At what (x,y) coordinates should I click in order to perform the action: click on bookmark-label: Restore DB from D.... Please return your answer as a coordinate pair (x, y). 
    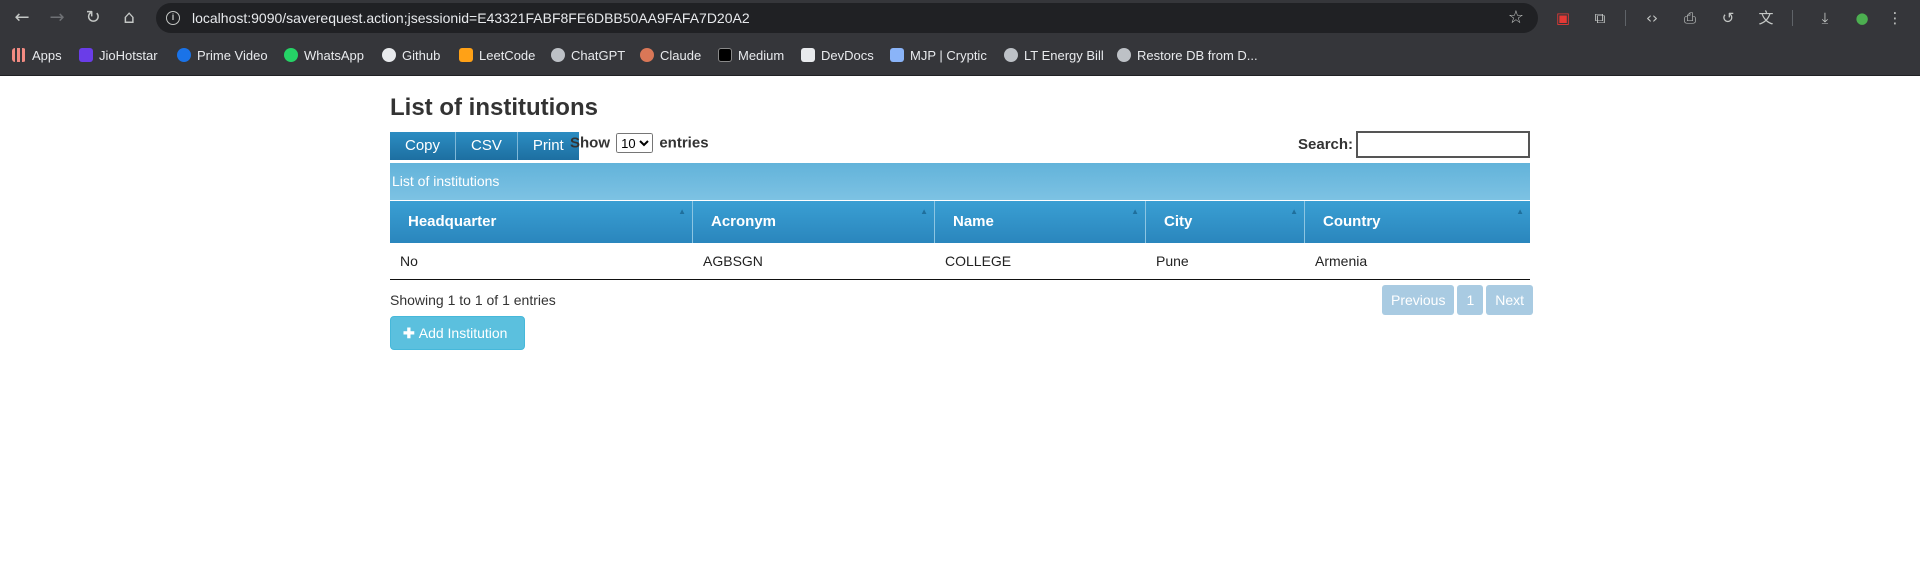
    Looking at the image, I should click on (1197, 55).